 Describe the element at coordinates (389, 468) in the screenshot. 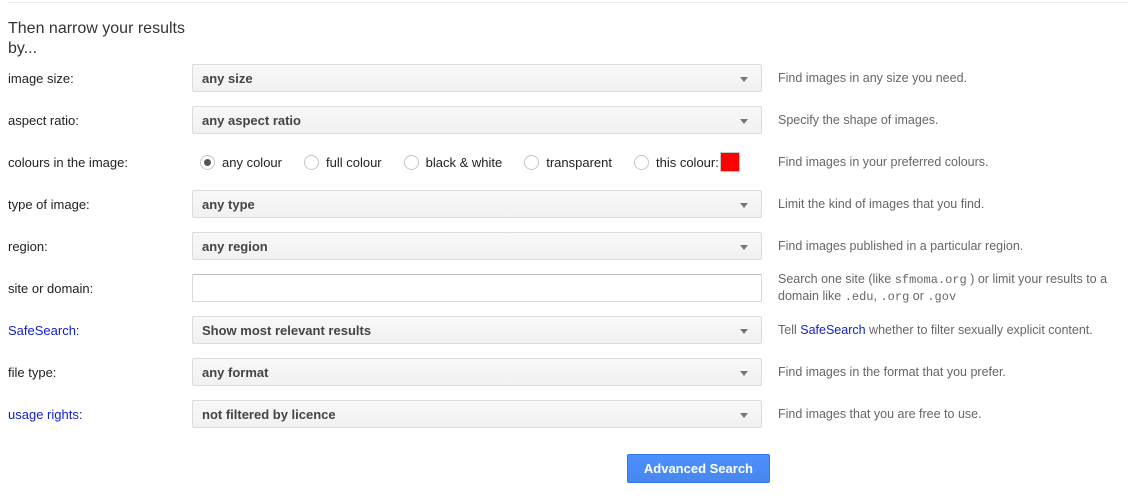

I see `button-row: Advanced Search` at that location.